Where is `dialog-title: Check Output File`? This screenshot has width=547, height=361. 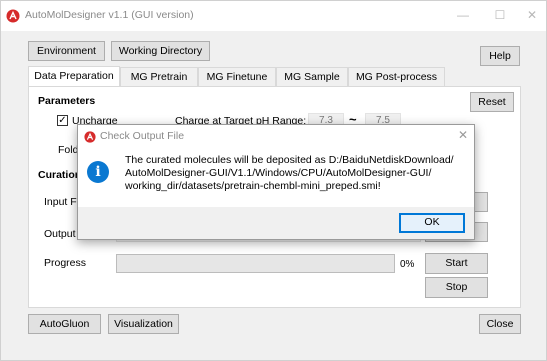
dialog-title: Check Output File is located at coordinates (142, 136).